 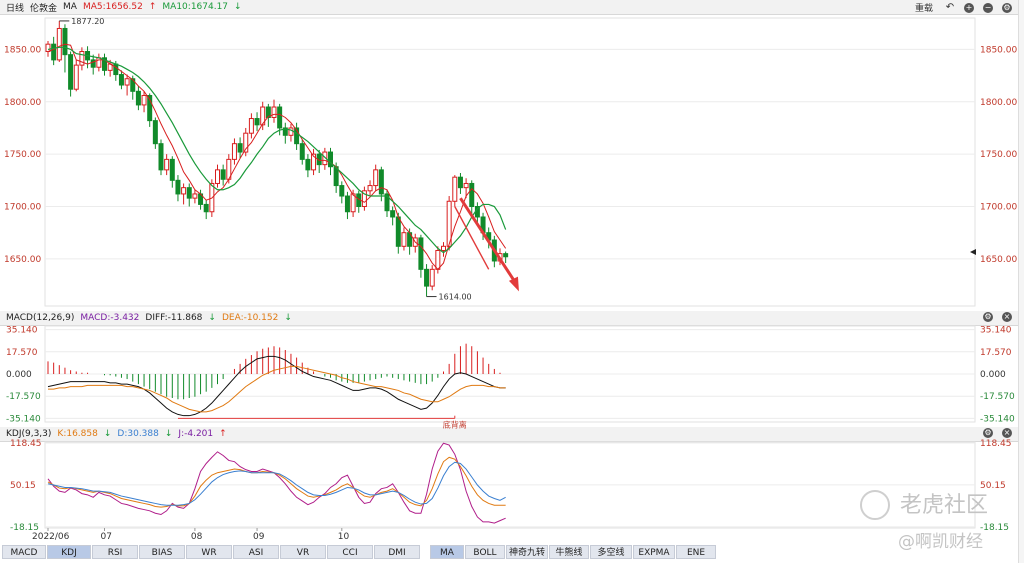 I want to click on price-ytick-left: 1750.00, so click(x=22, y=155).